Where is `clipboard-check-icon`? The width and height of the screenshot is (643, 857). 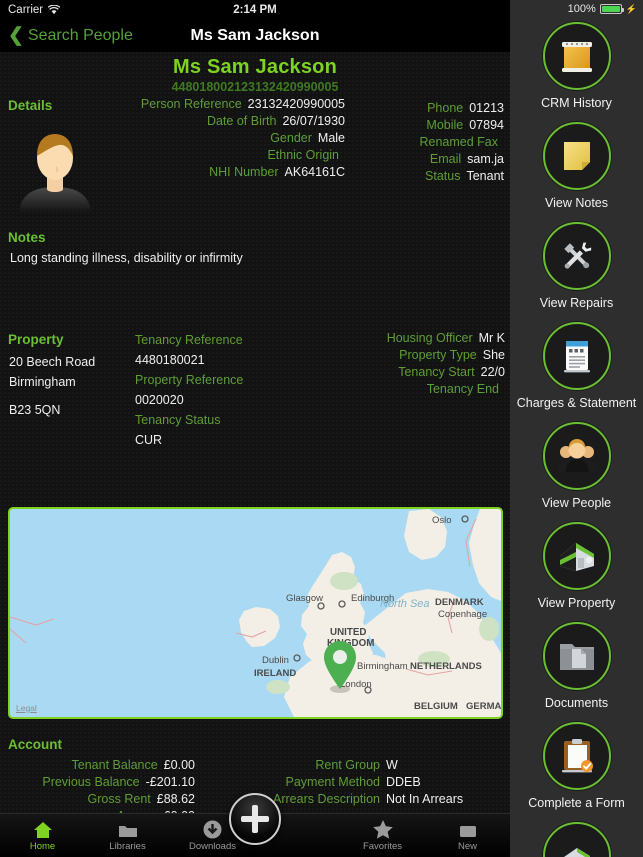 clipboard-check-icon is located at coordinates (576, 756).